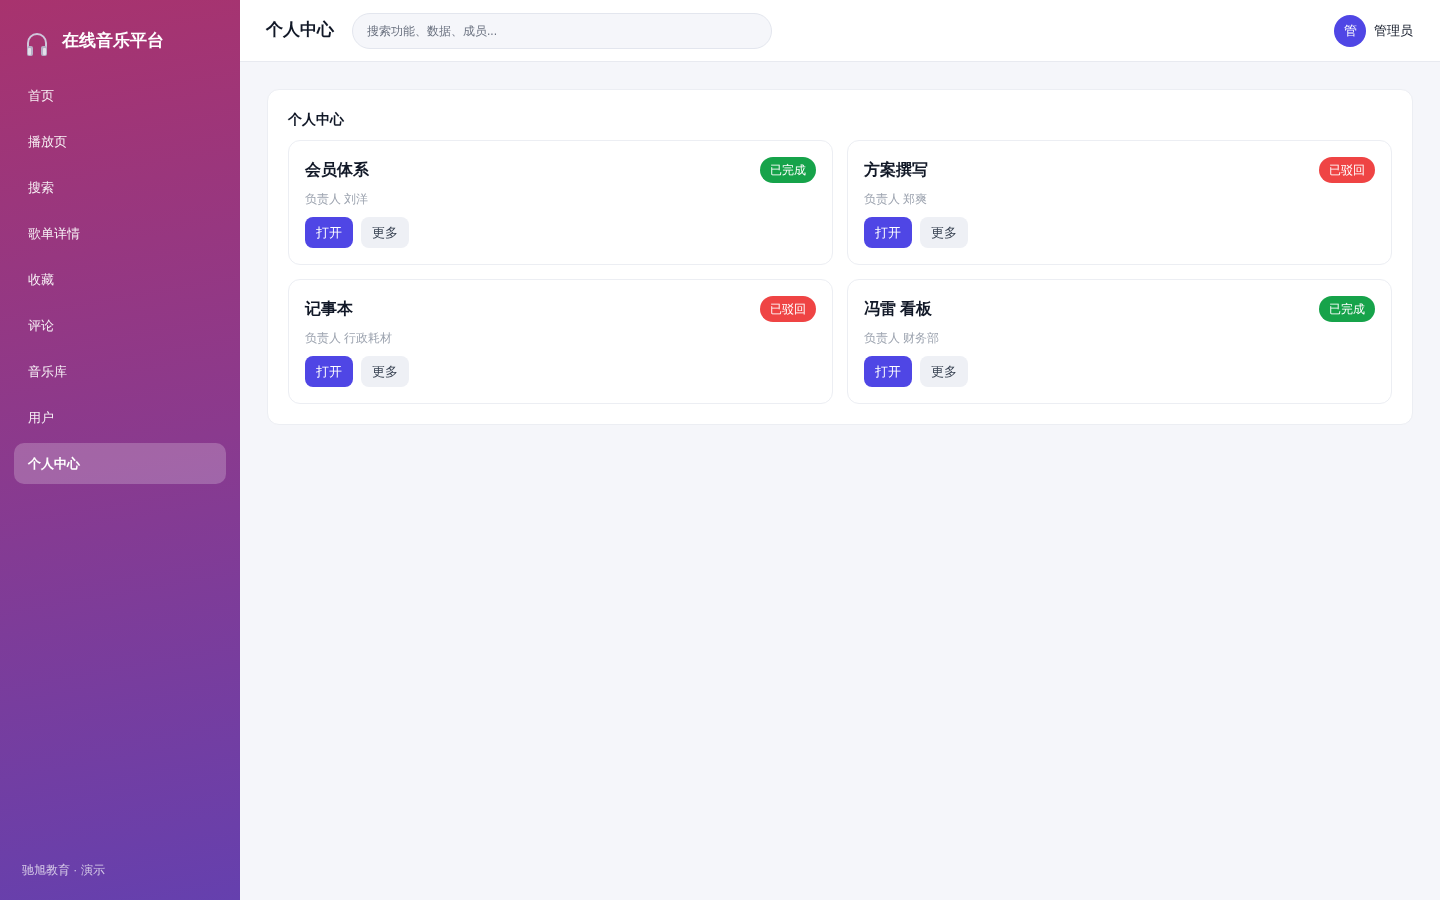  Describe the element at coordinates (120, 371) in the screenshot. I see `sidebar-item: 音乐库` at that location.